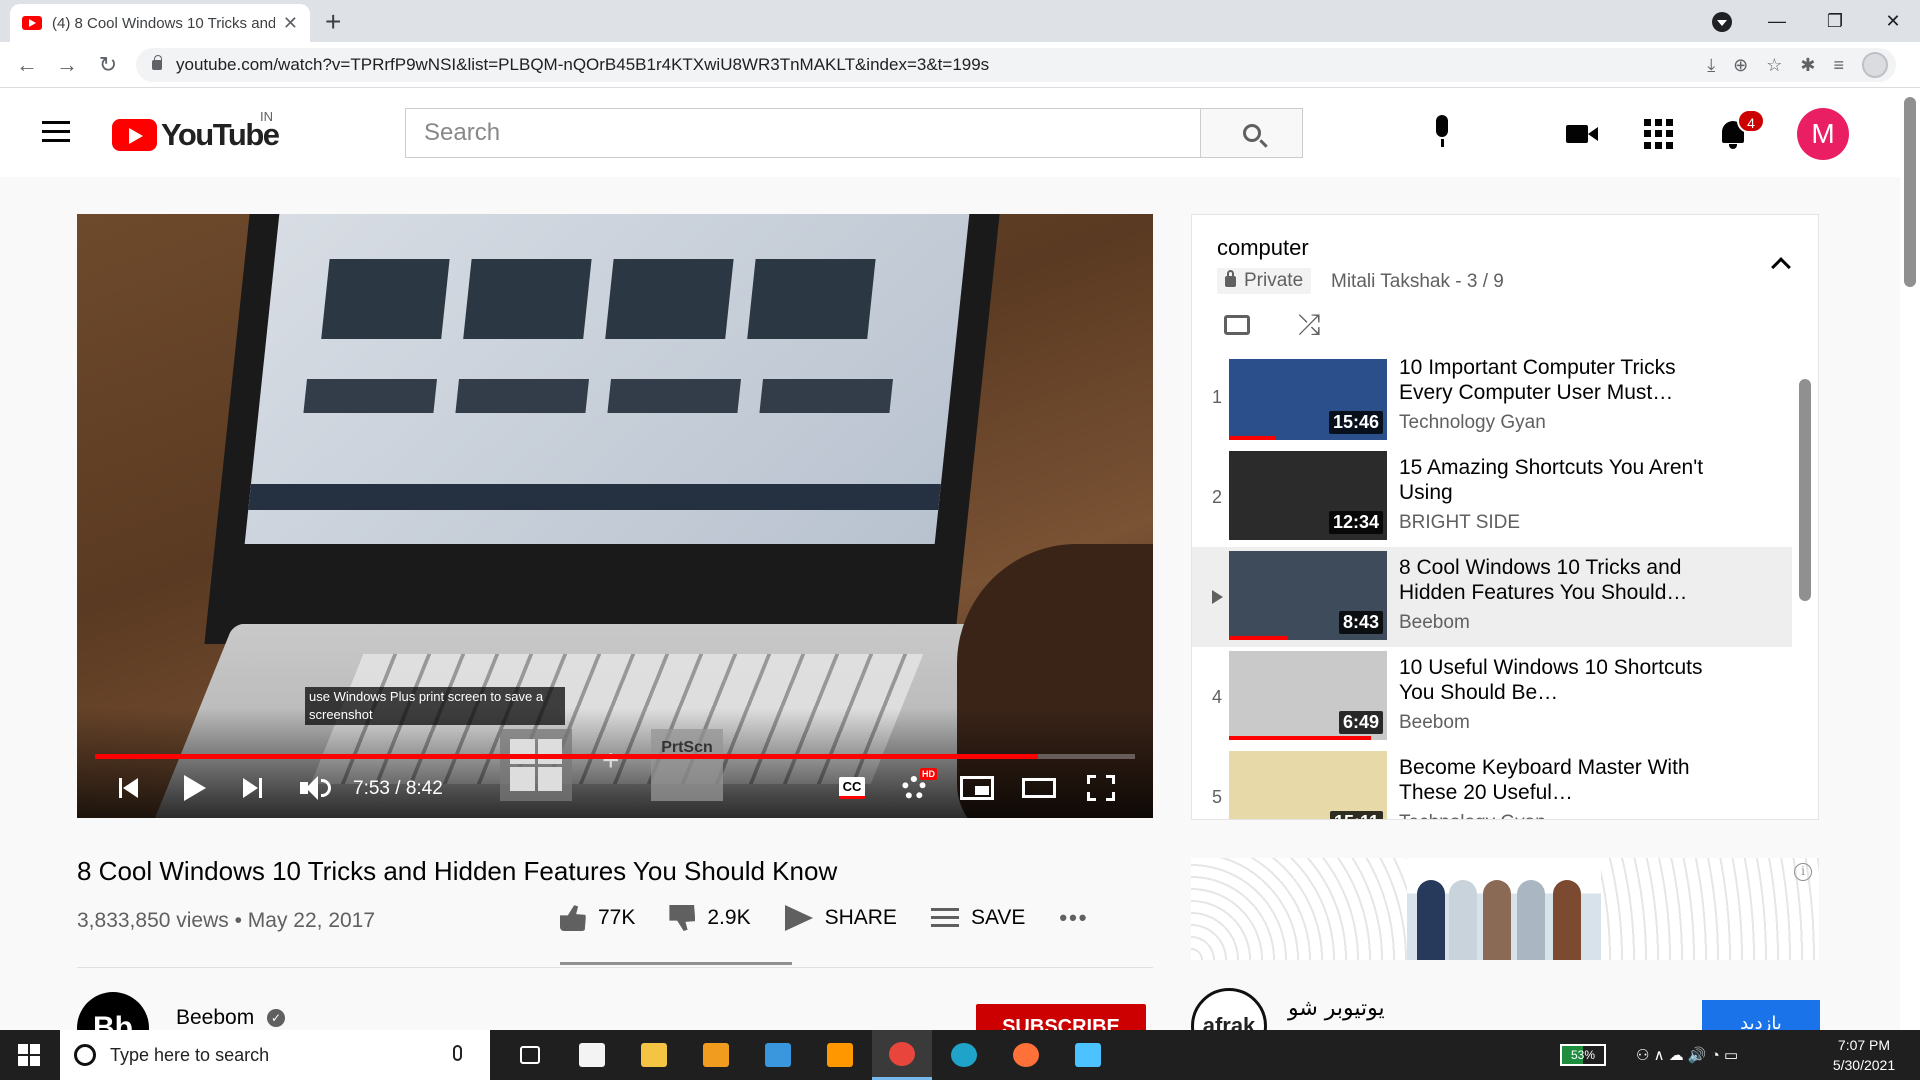 The image size is (1920, 1080). I want to click on tab-search-icon, so click(1722, 22).